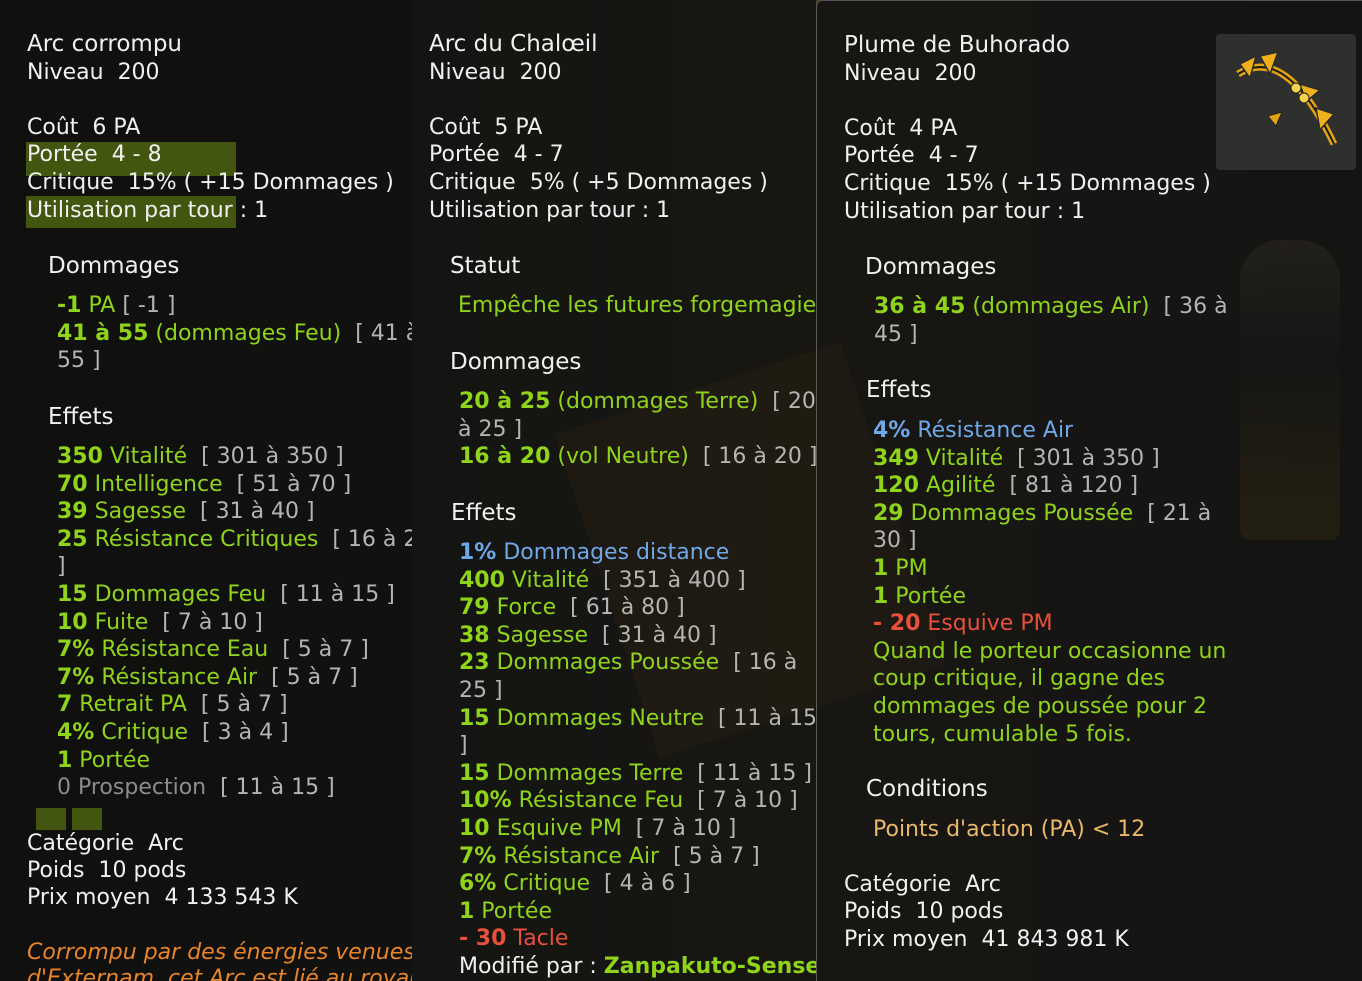 The width and height of the screenshot is (1362, 981). I want to click on item-lore: Corrompu par des énergies venues, so click(219, 952).